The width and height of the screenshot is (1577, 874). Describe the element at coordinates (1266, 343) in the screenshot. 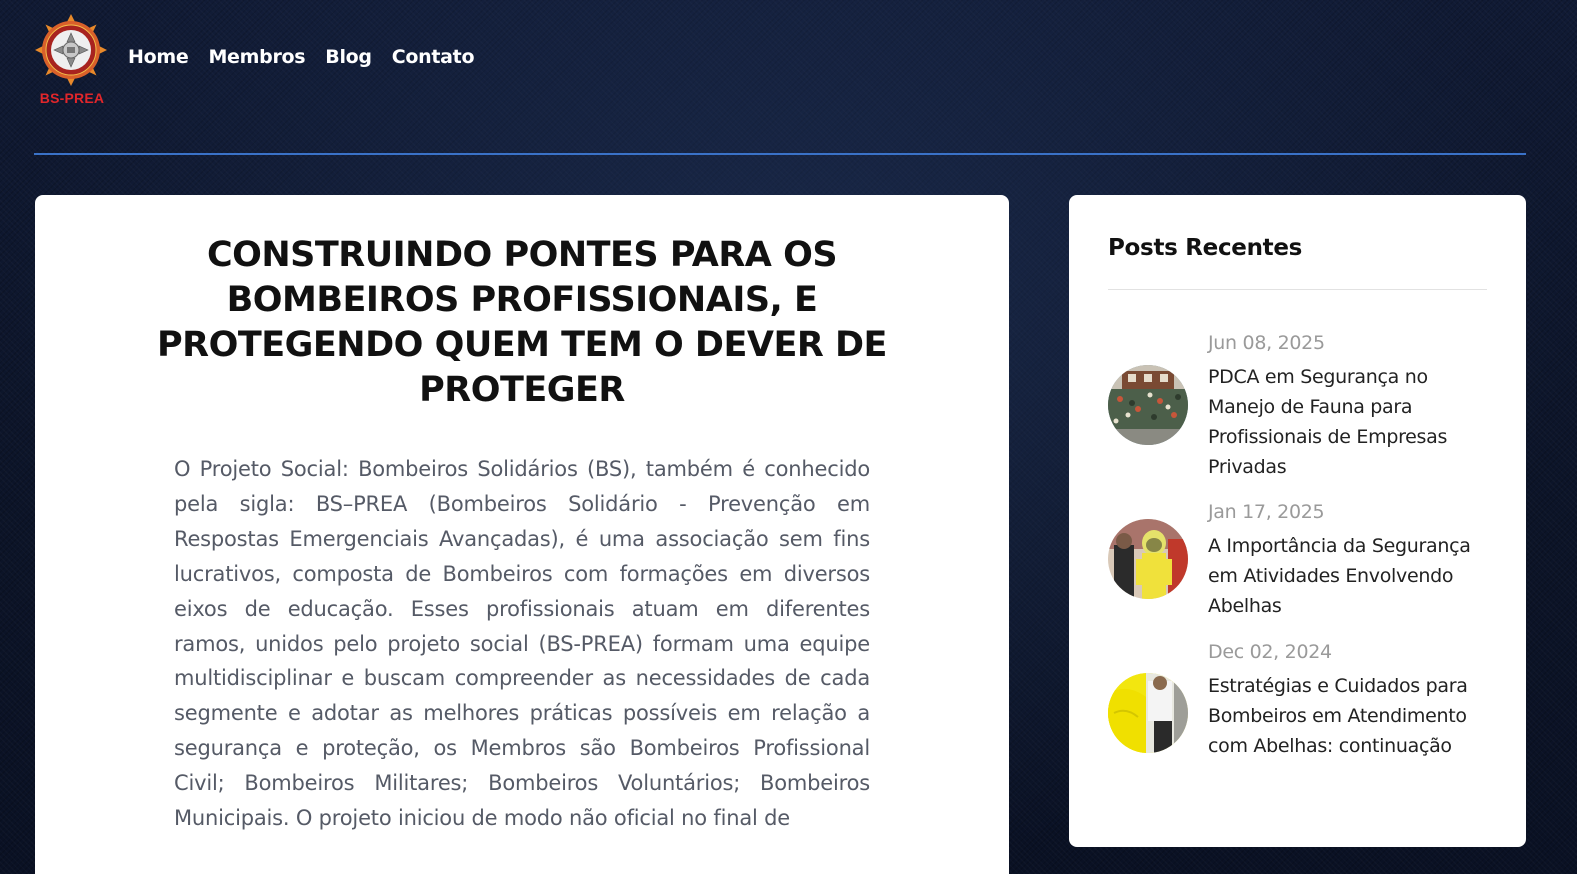

I see `post-date: Jun 08, 2025` at that location.